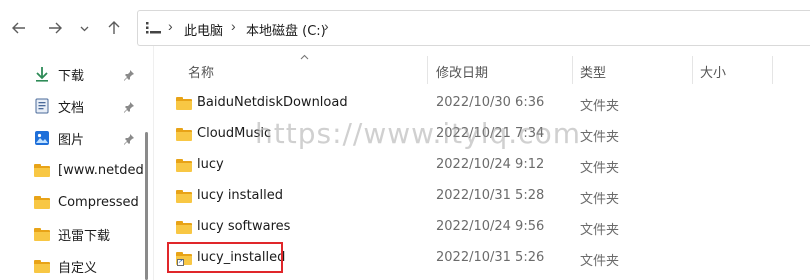 This screenshot has height=280, width=810. What do you see at coordinates (71, 108) in the screenshot?
I see `sidebar-item-label: 文档` at bounding box center [71, 108].